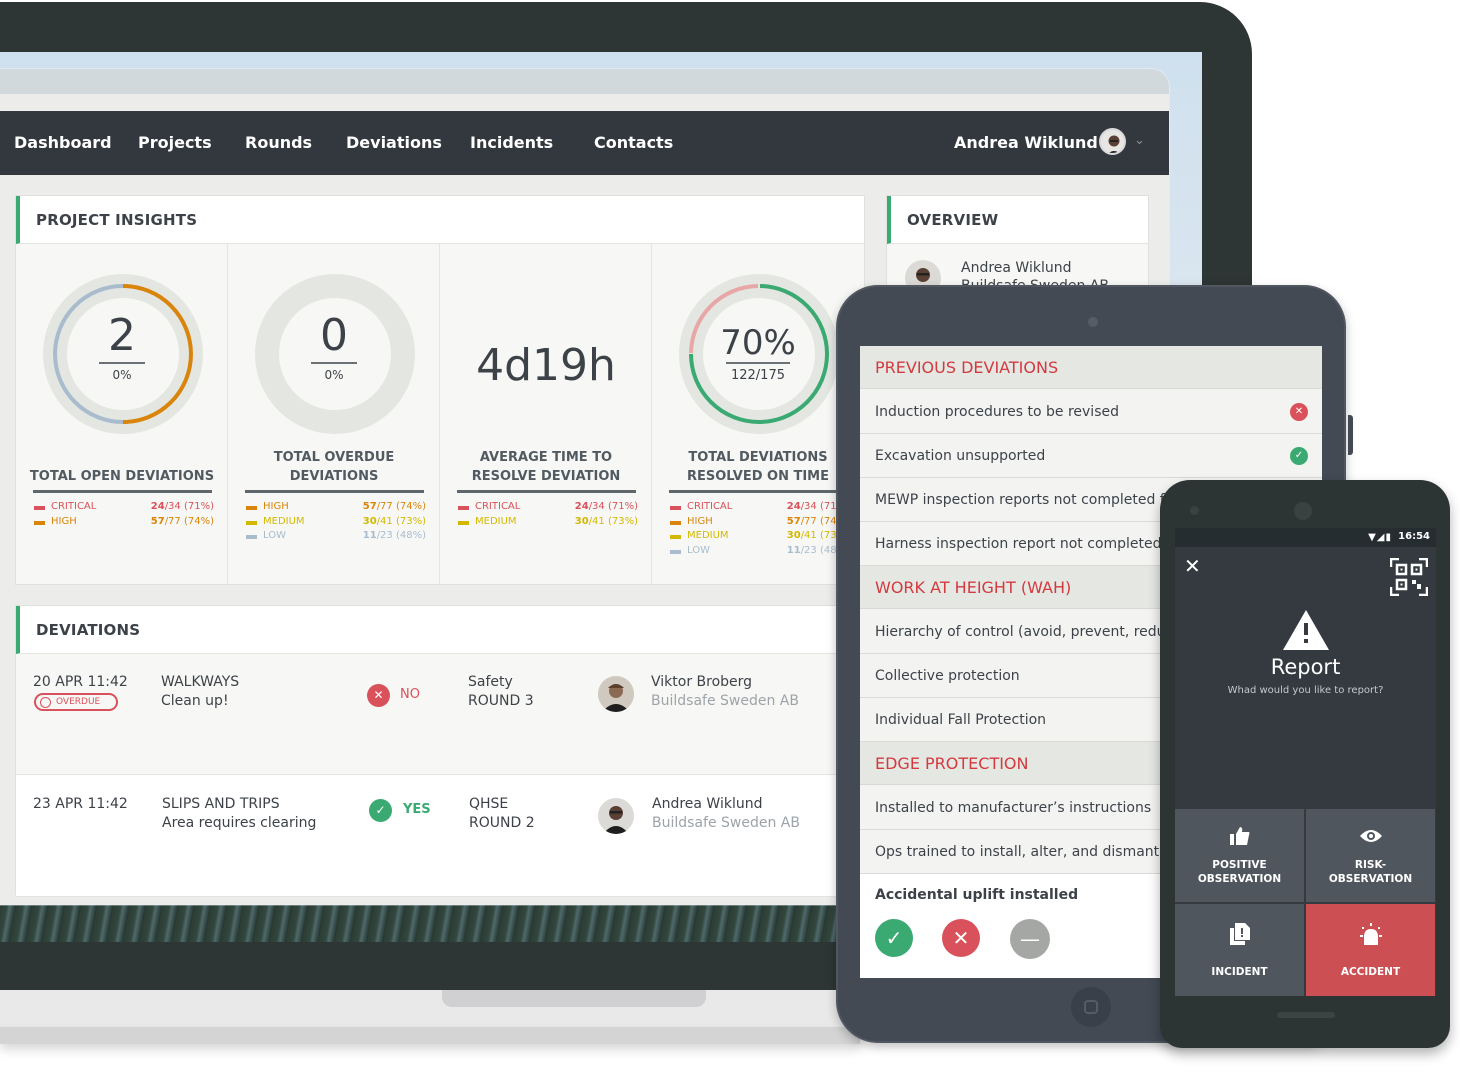  I want to click on eye-icon, so click(1370, 836).